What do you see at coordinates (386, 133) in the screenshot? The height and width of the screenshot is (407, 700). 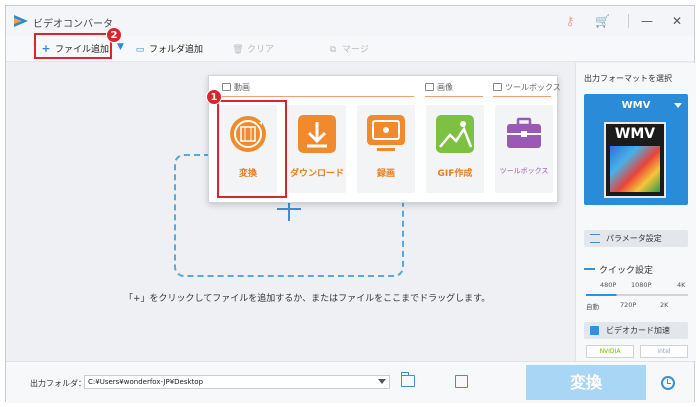 I see `screen-record-icon` at bounding box center [386, 133].